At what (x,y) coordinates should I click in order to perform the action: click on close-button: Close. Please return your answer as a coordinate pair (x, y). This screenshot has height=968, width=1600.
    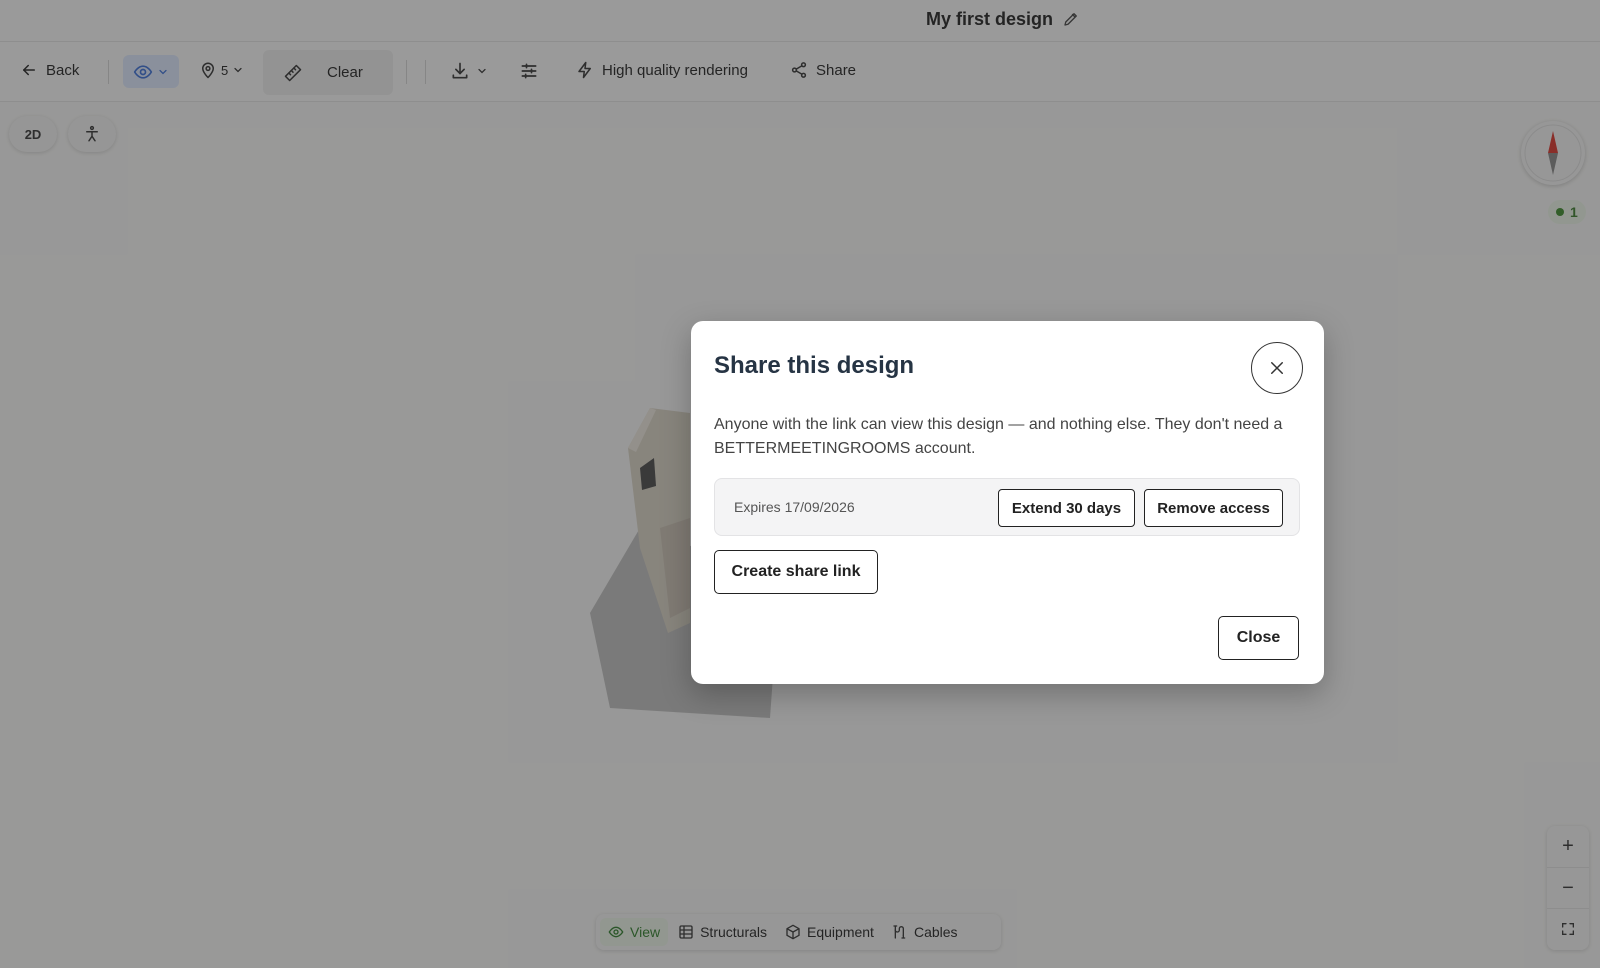
    Looking at the image, I should click on (1258, 638).